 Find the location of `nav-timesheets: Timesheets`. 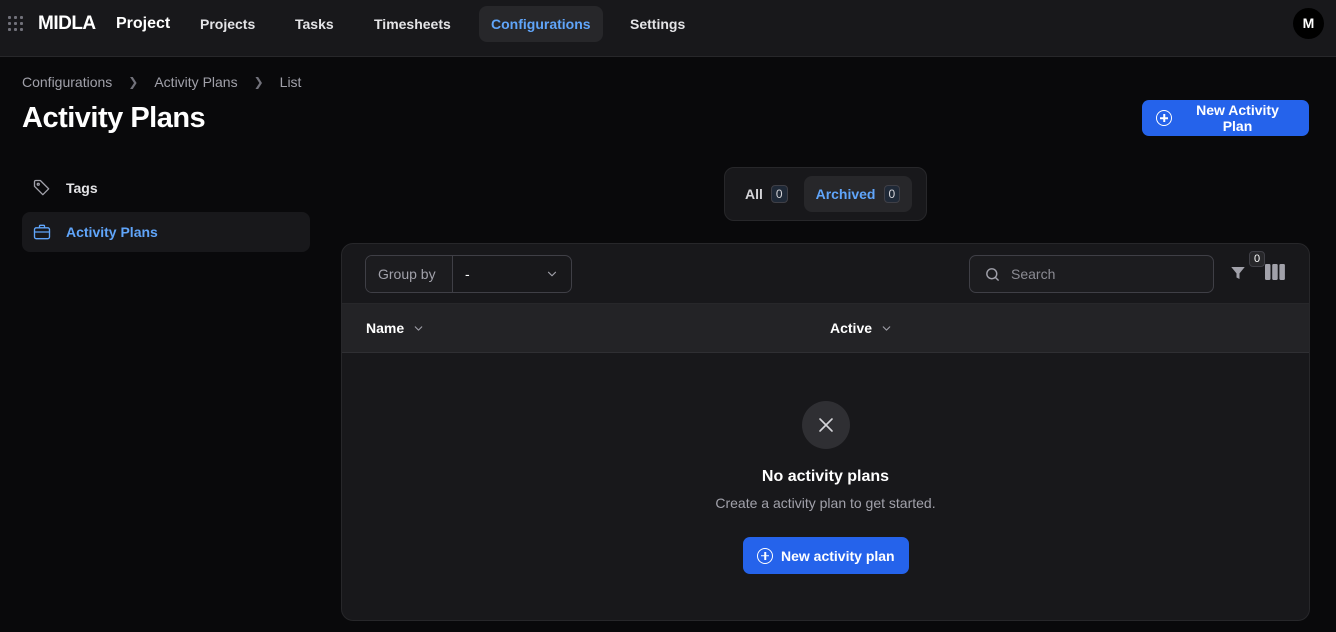

nav-timesheets: Timesheets is located at coordinates (412, 24).